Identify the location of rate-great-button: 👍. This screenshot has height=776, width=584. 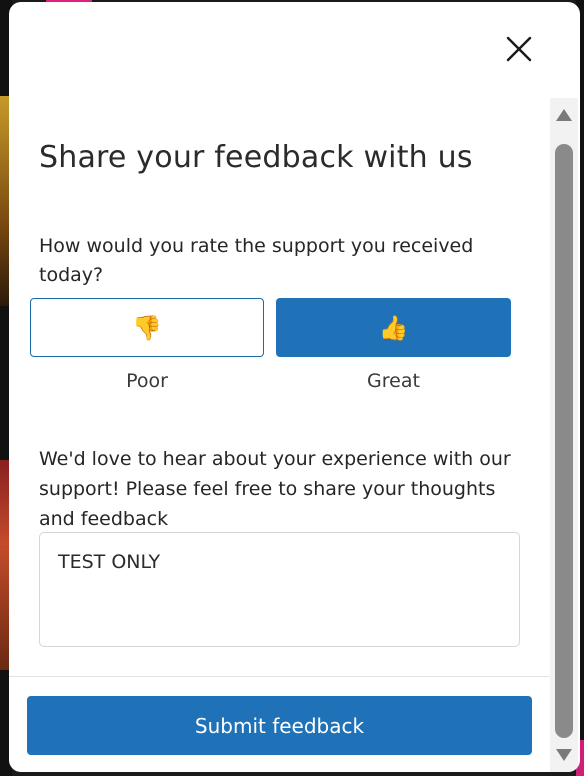
(393, 327).